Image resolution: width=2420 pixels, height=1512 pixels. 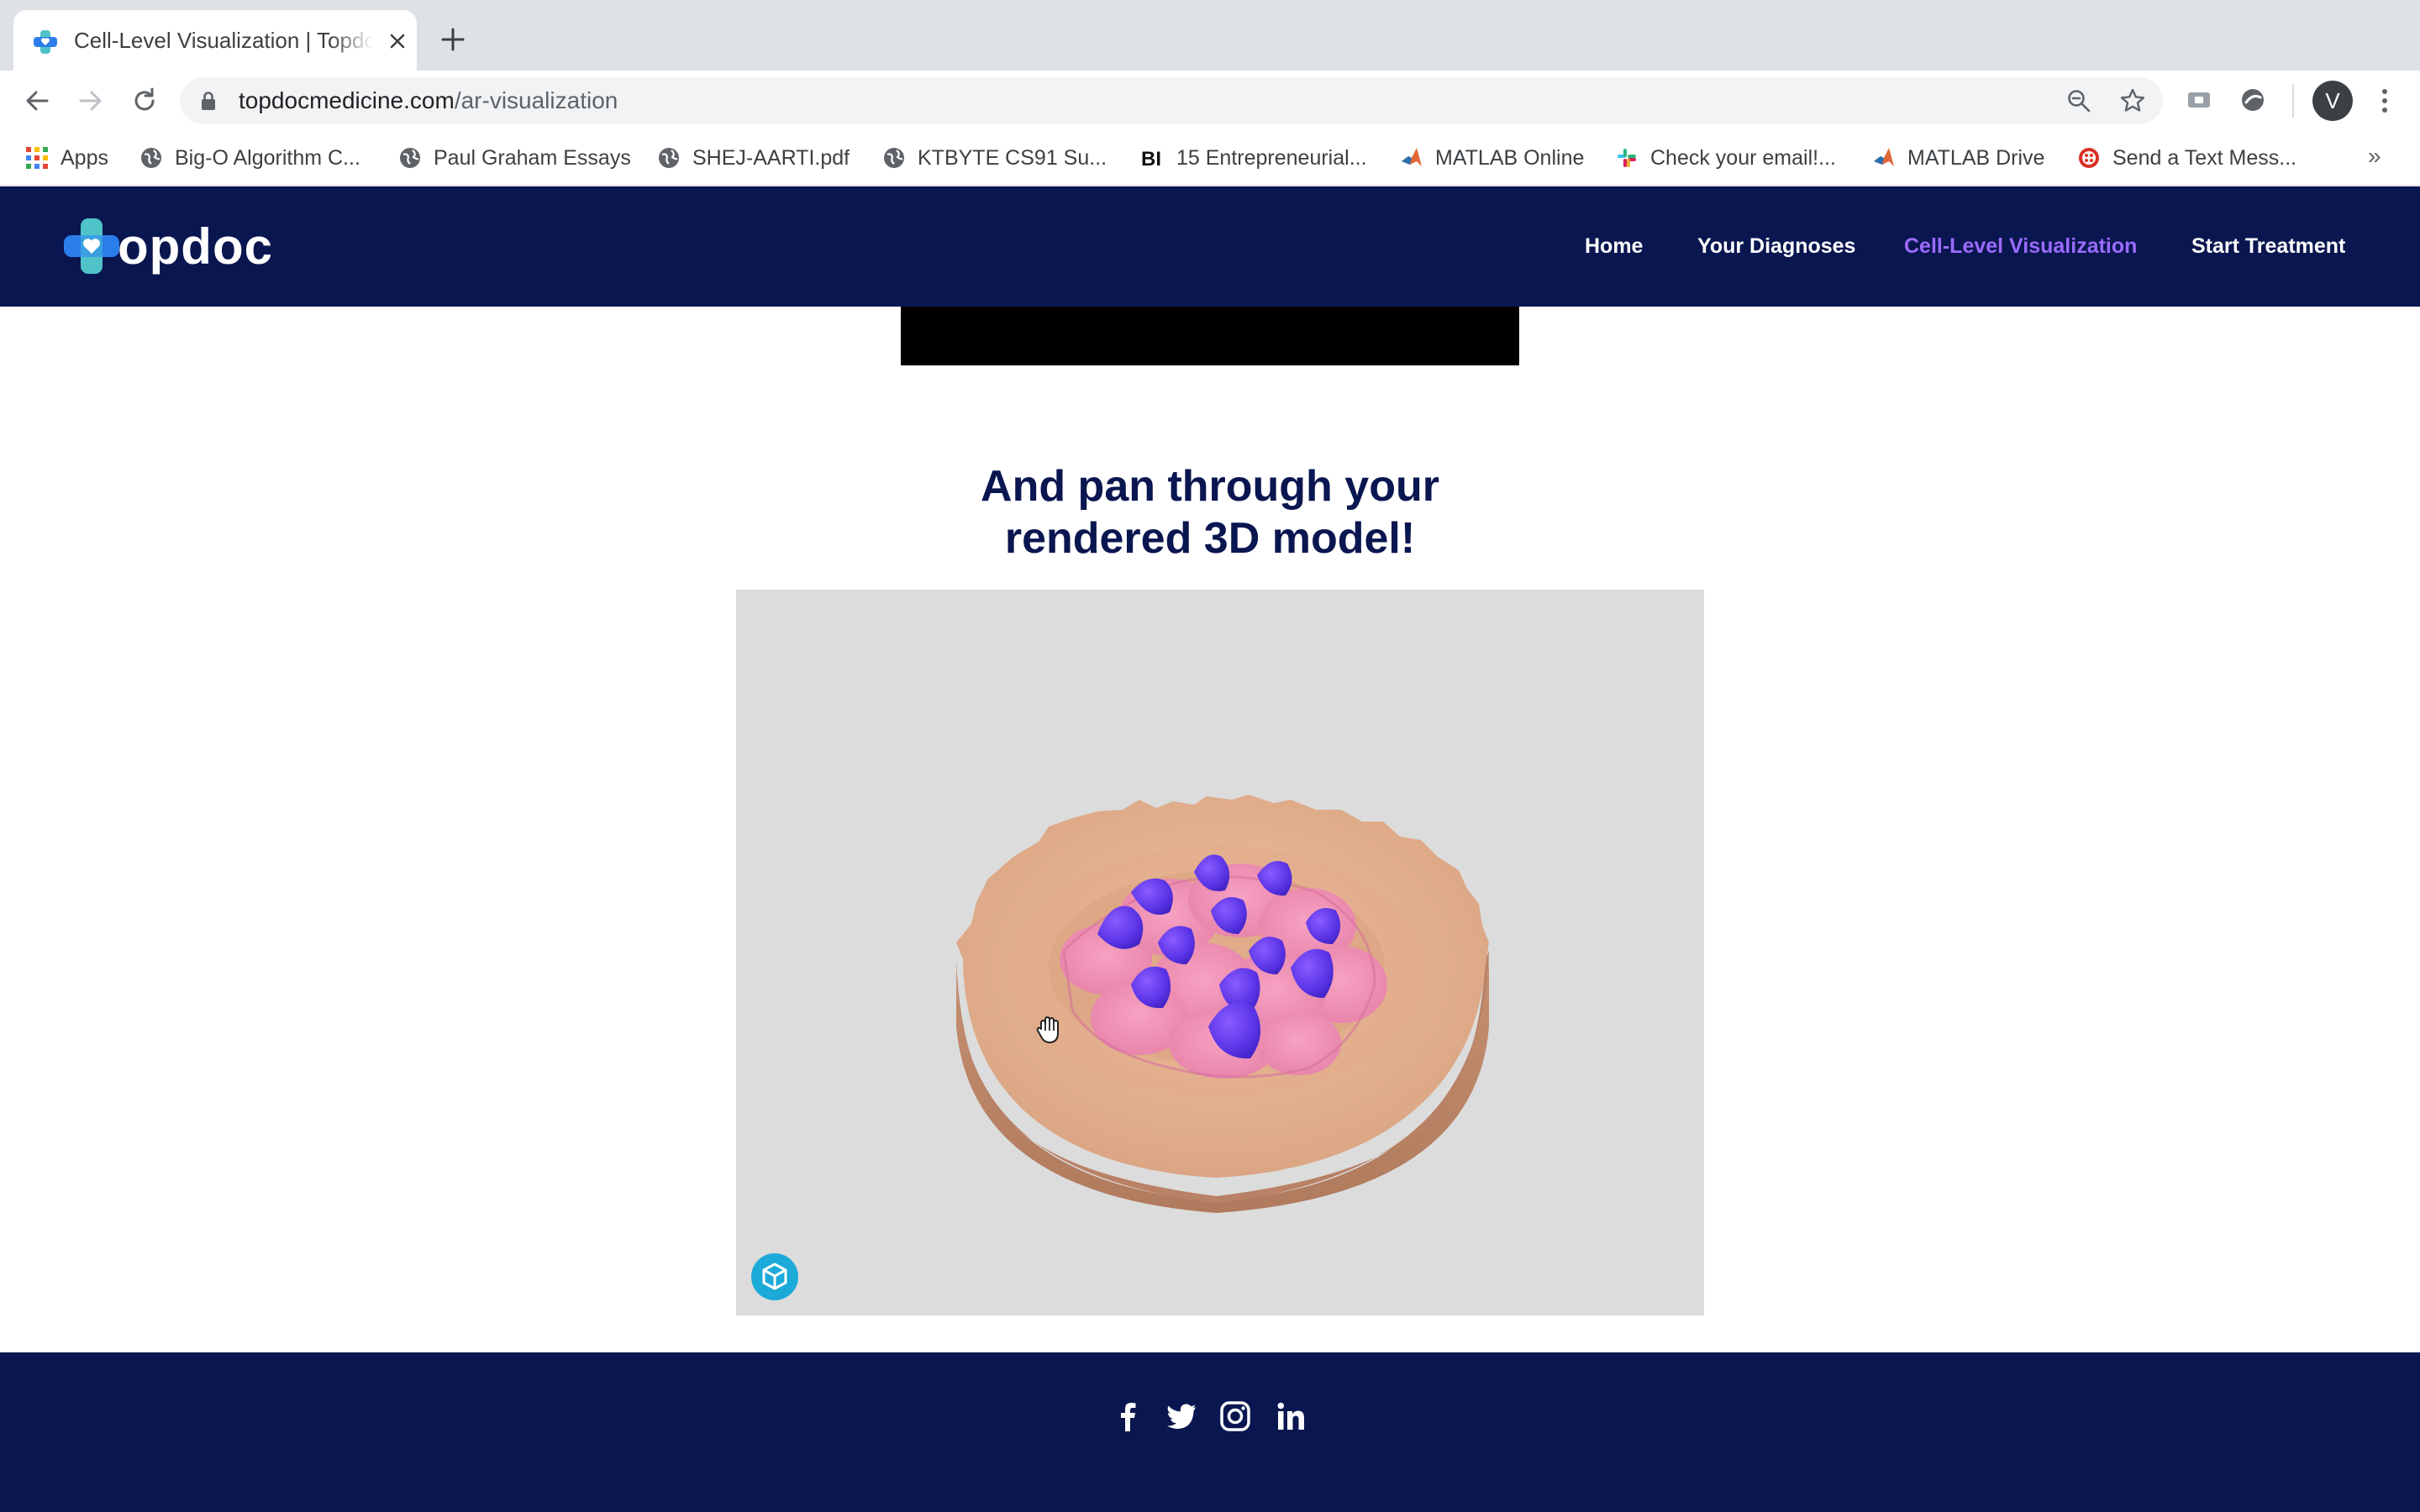 What do you see at coordinates (1210, 538) in the screenshot?
I see `section-title-line-2: rendered 3D model!` at bounding box center [1210, 538].